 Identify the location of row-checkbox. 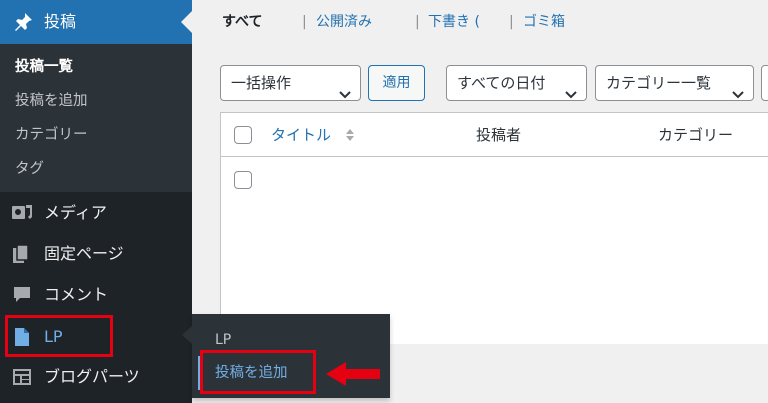
(243, 180).